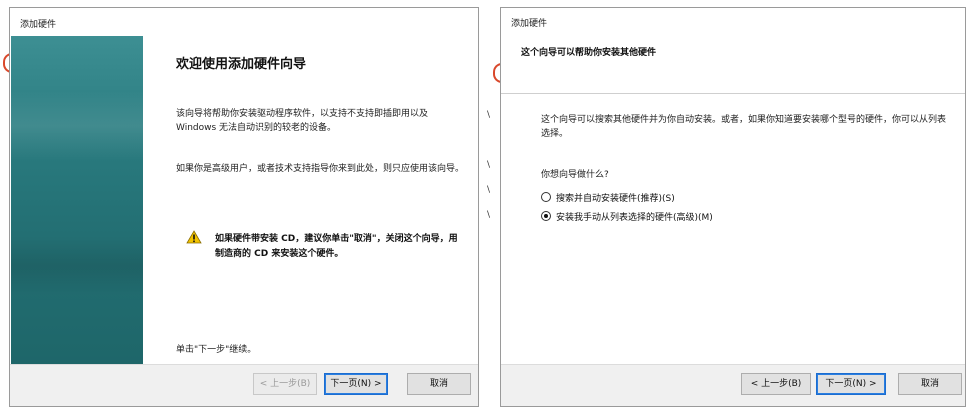 The width and height of the screenshot is (971, 410). I want to click on continue-hint: 单击"下一步"继续。, so click(216, 350).